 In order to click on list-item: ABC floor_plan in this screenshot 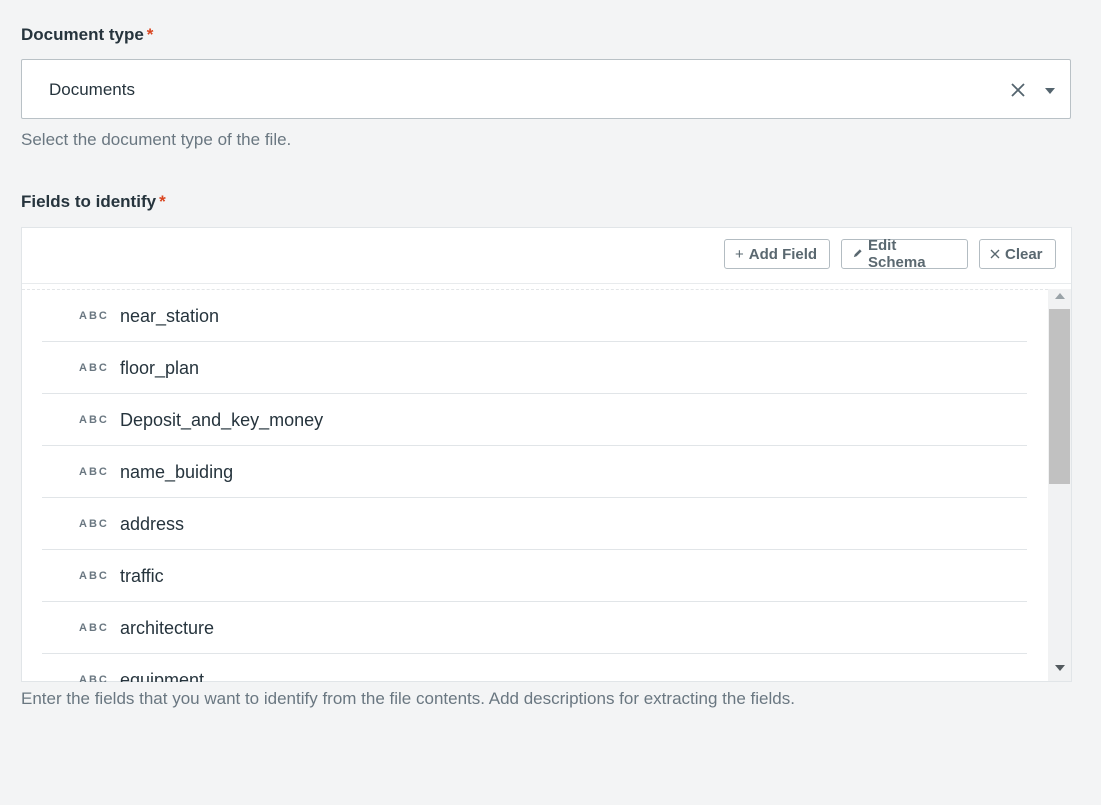, I will do `click(534, 368)`.